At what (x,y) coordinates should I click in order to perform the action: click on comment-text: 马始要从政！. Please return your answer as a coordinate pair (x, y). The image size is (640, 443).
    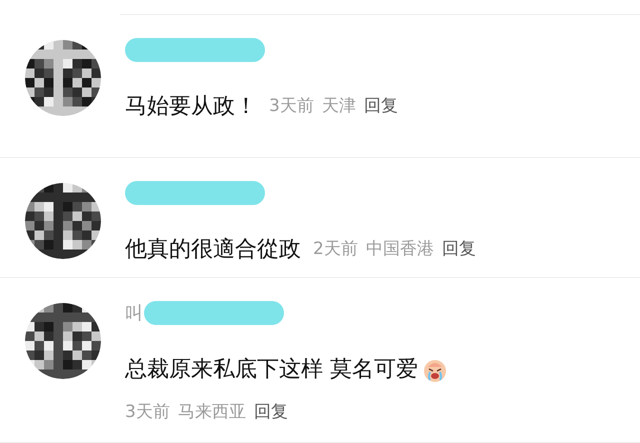
    Looking at the image, I should click on (191, 107).